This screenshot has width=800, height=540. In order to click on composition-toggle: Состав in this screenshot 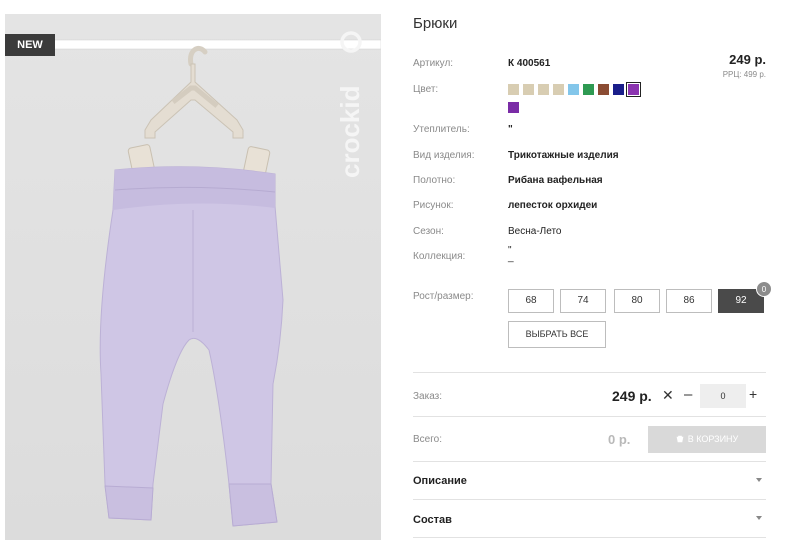, I will do `click(432, 520)`.